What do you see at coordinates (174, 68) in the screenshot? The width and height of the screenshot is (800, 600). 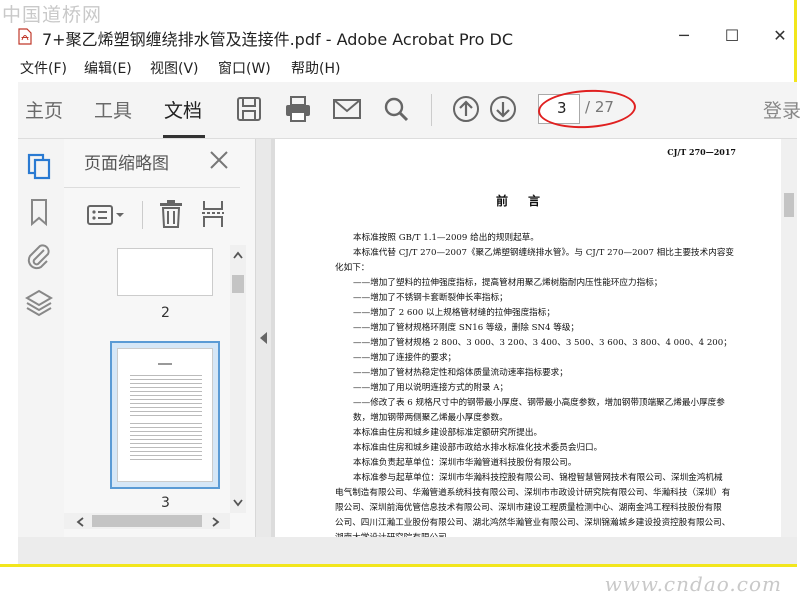 I see `menu-view: 视图(V)` at bounding box center [174, 68].